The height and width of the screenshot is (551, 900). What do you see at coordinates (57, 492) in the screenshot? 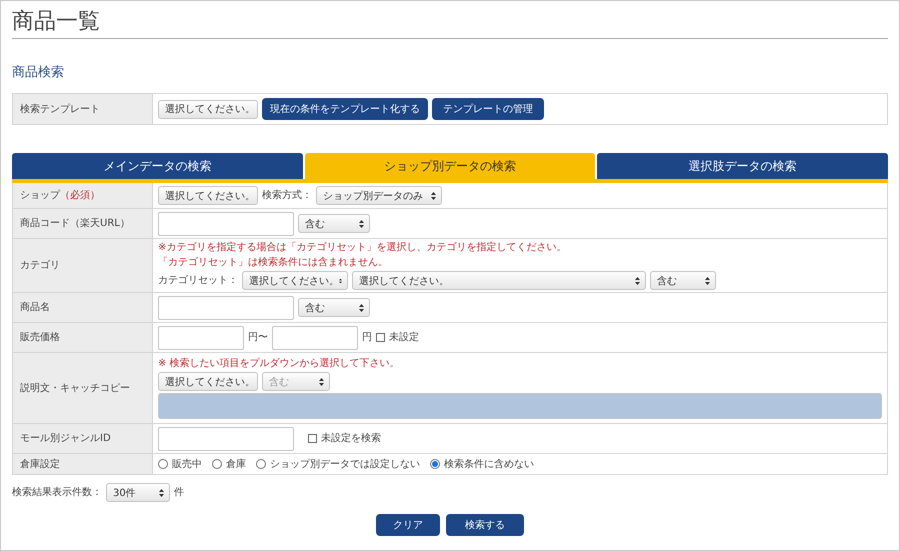
I see `label: 検索結果表示件数：` at bounding box center [57, 492].